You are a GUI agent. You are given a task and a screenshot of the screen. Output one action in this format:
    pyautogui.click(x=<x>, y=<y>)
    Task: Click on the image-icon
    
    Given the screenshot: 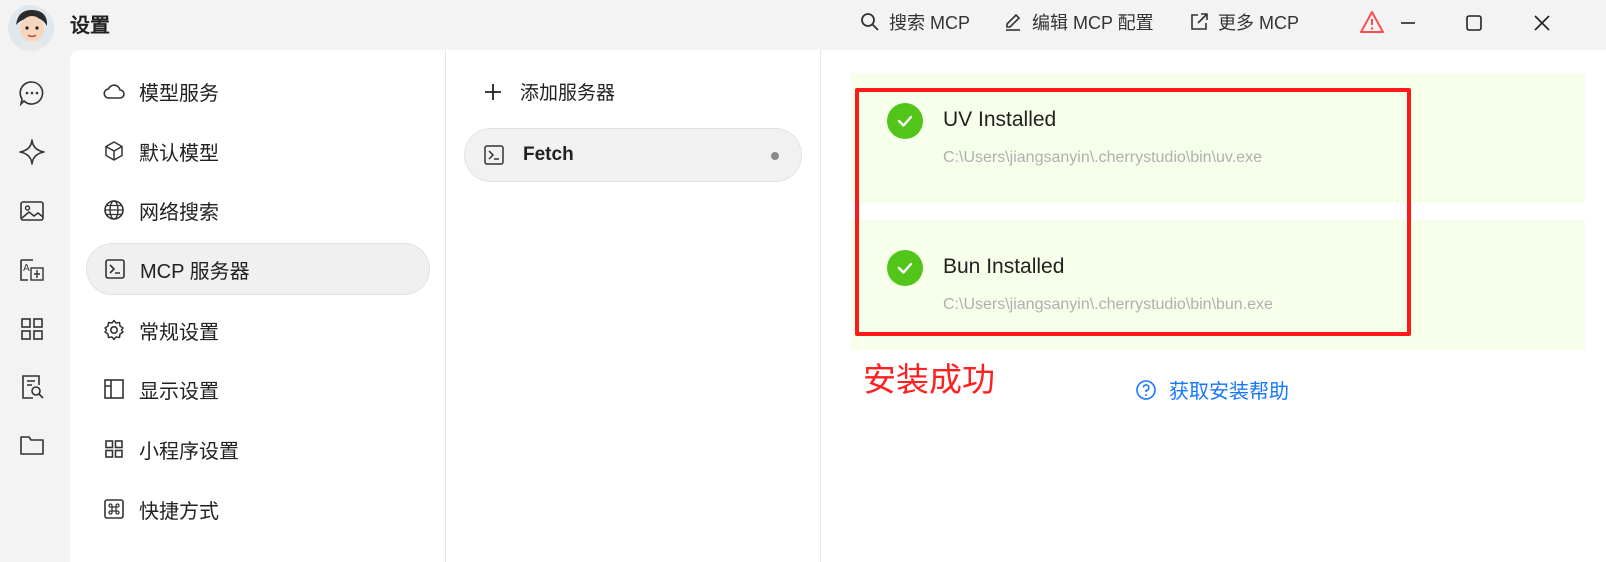 What is the action you would take?
    pyautogui.click(x=32, y=211)
    